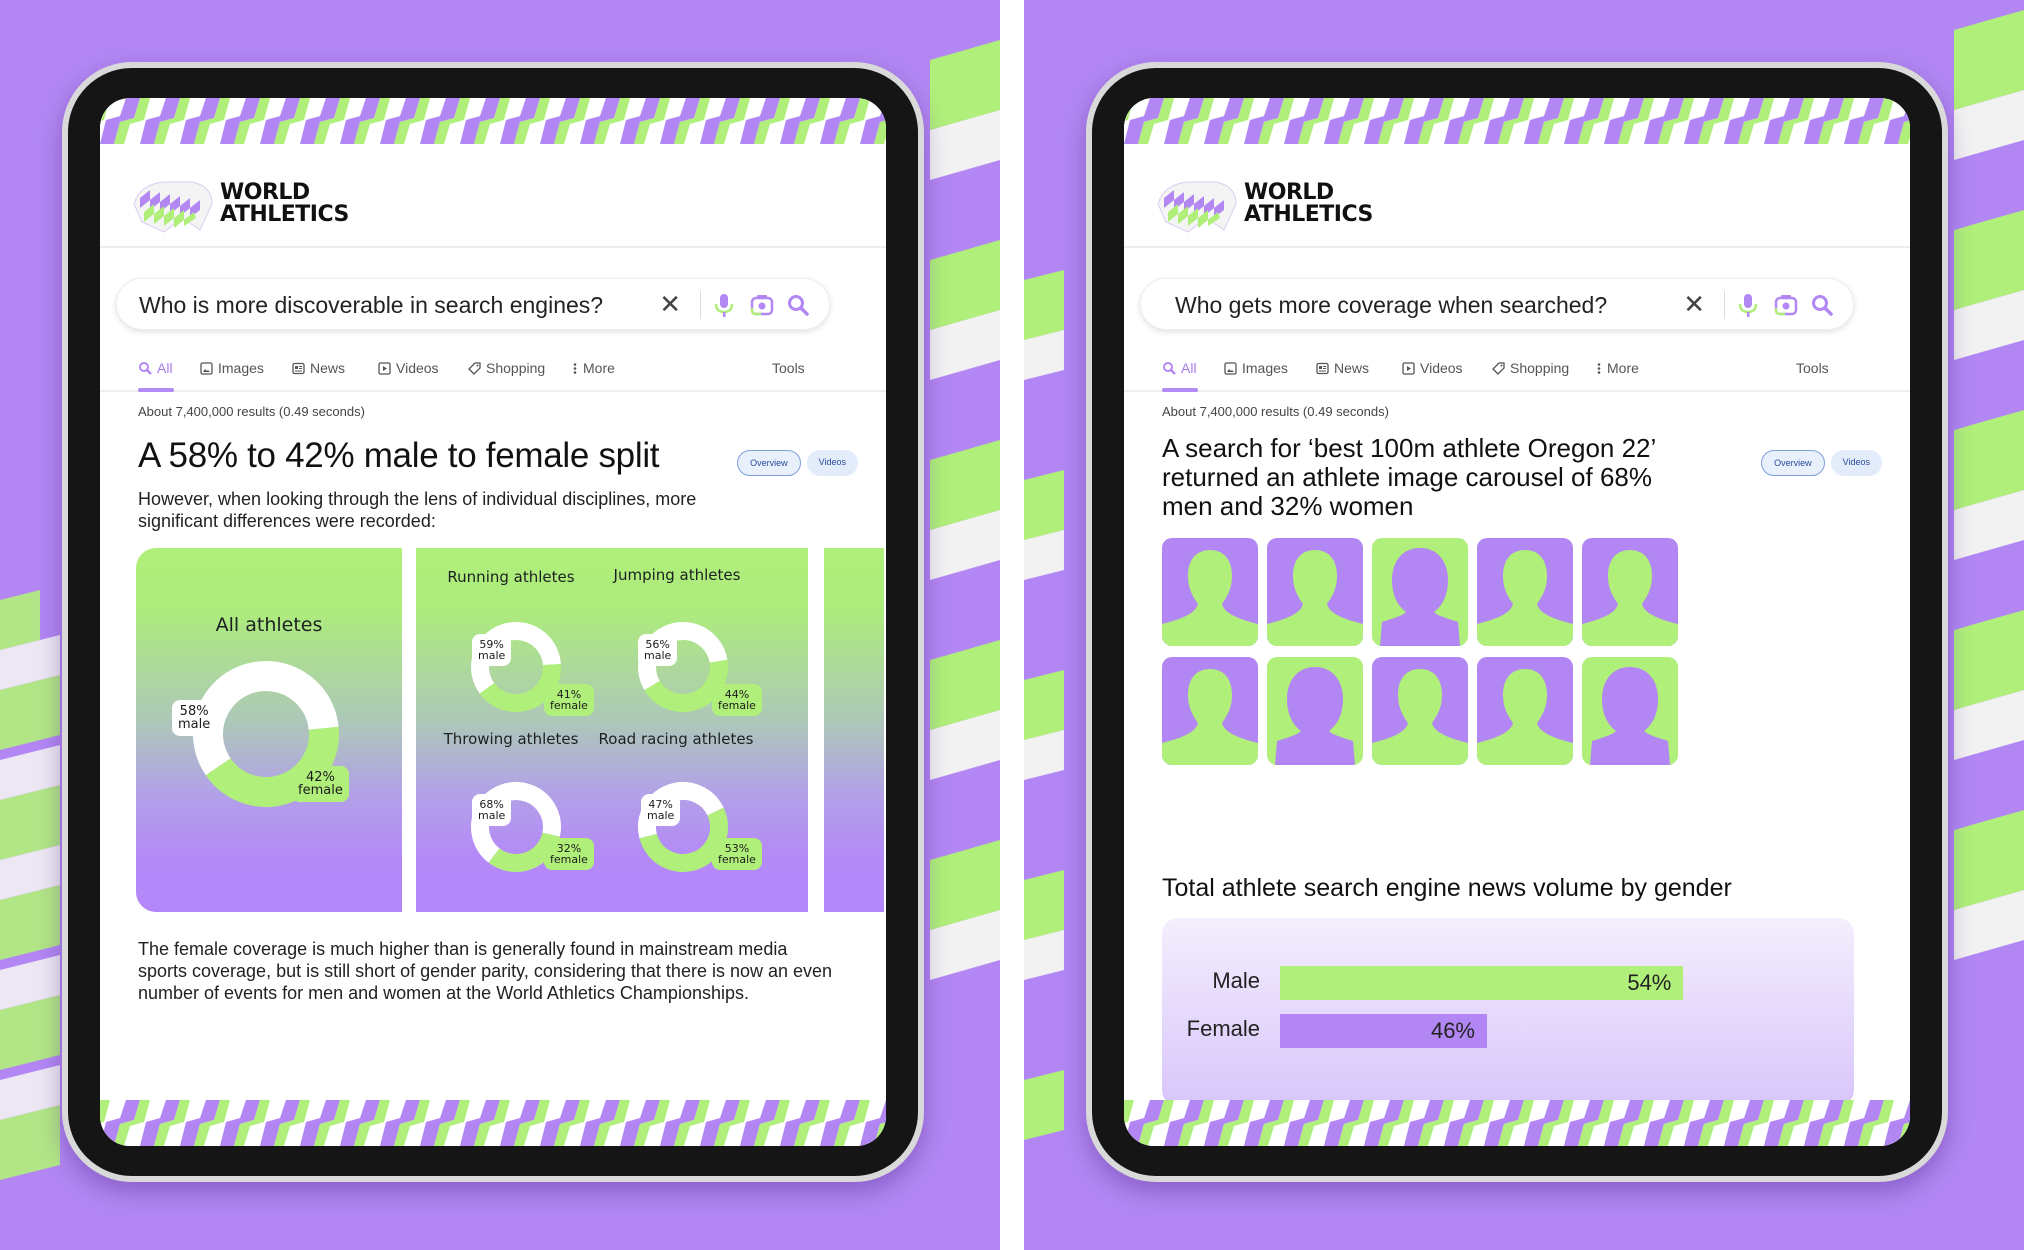 This screenshot has height=1250, width=2024. I want to click on tab-label: News, so click(328, 368).